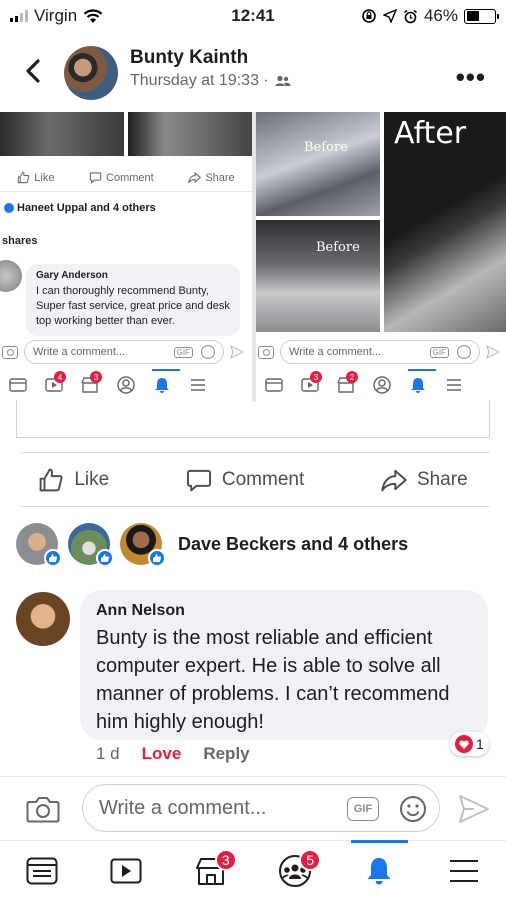 The height and width of the screenshot is (900, 506). Describe the element at coordinates (211, 177) in the screenshot. I see `embedded-share: Share` at that location.